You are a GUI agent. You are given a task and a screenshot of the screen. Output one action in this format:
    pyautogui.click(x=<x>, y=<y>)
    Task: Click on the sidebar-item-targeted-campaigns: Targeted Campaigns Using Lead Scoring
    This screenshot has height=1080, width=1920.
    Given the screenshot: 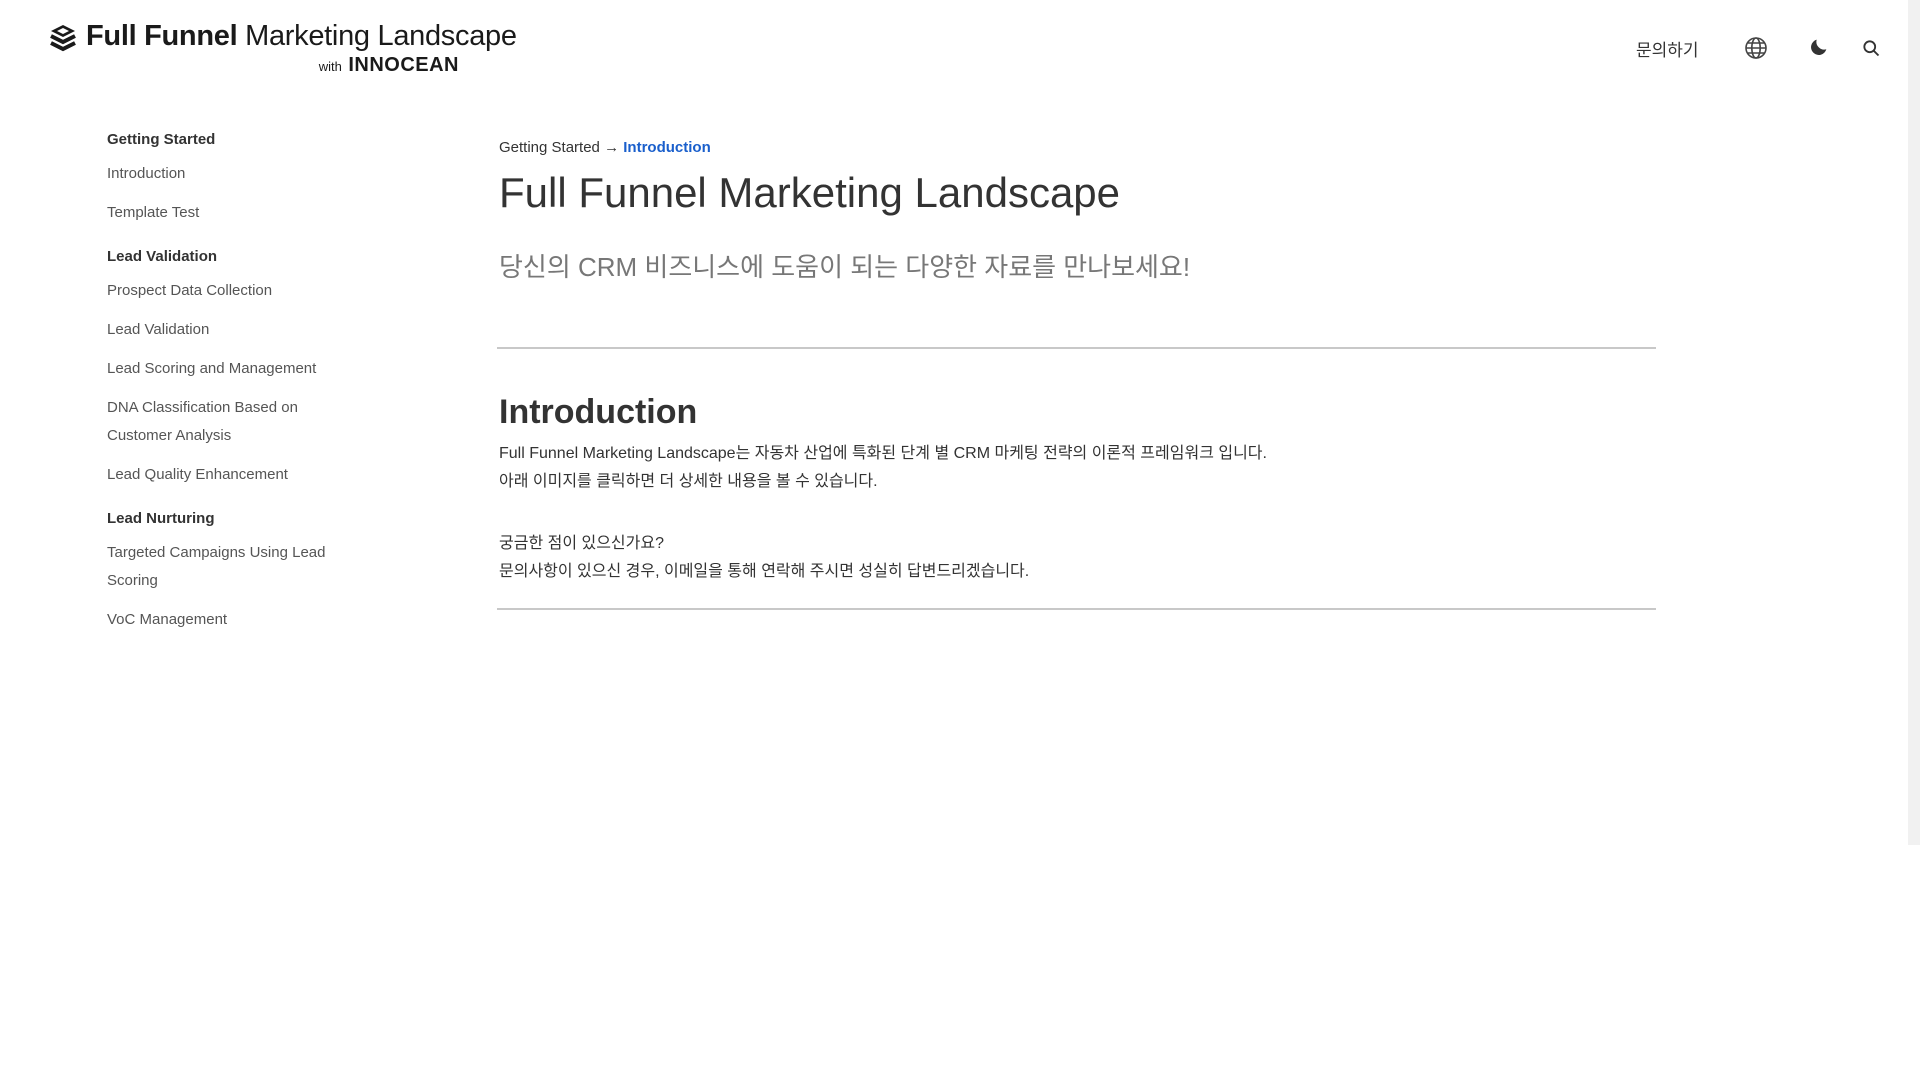 What is the action you would take?
    pyautogui.click(x=227, y=567)
    